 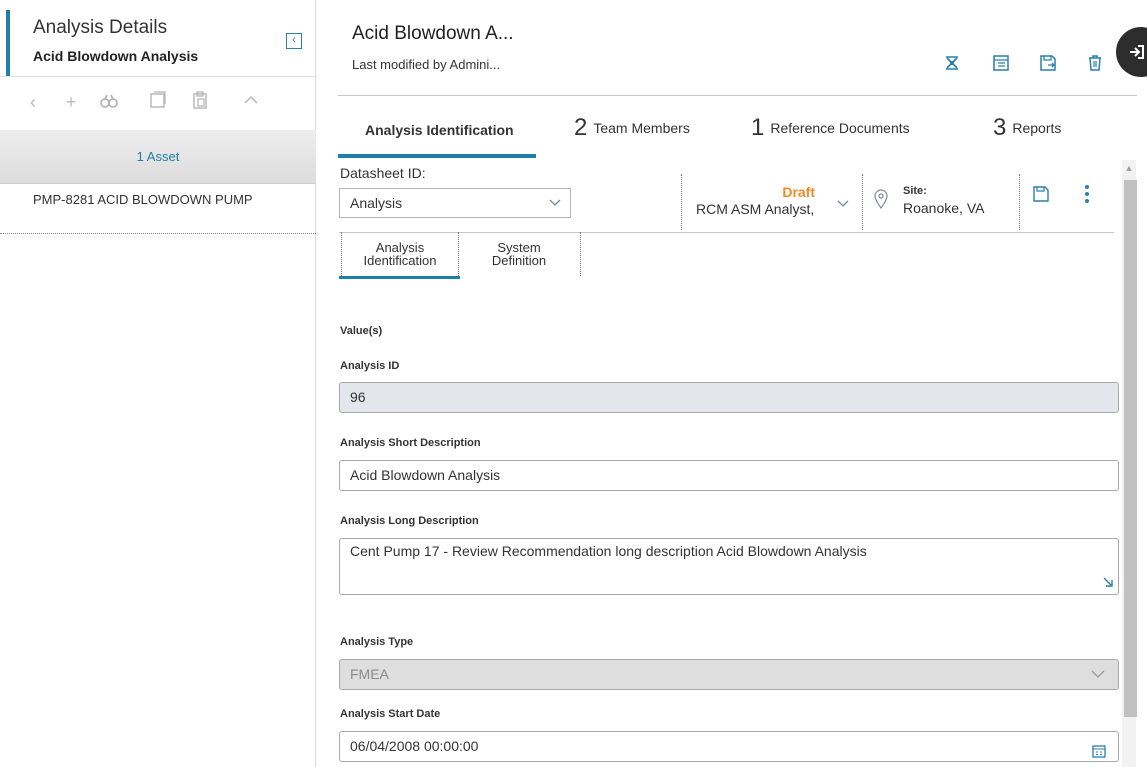 I want to click on asset-list-item: PMP-8281 ACID BLOWDOWN PUMP, so click(x=158, y=209).